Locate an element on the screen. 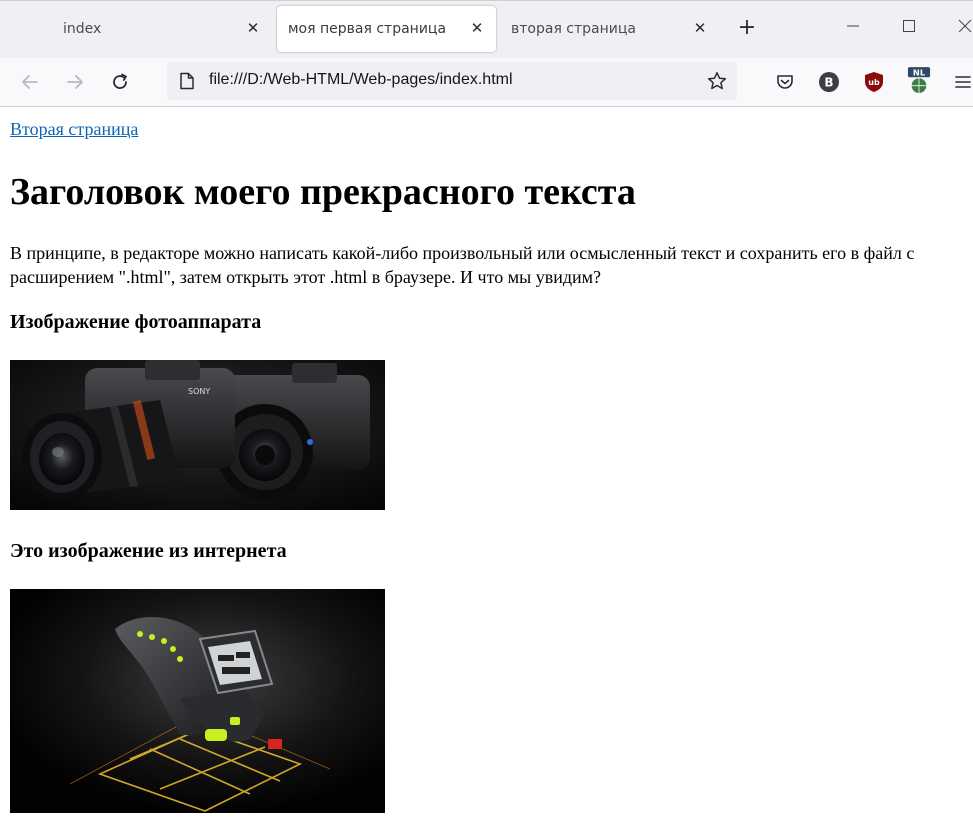  maximize-icon is located at coordinates (909, 28).